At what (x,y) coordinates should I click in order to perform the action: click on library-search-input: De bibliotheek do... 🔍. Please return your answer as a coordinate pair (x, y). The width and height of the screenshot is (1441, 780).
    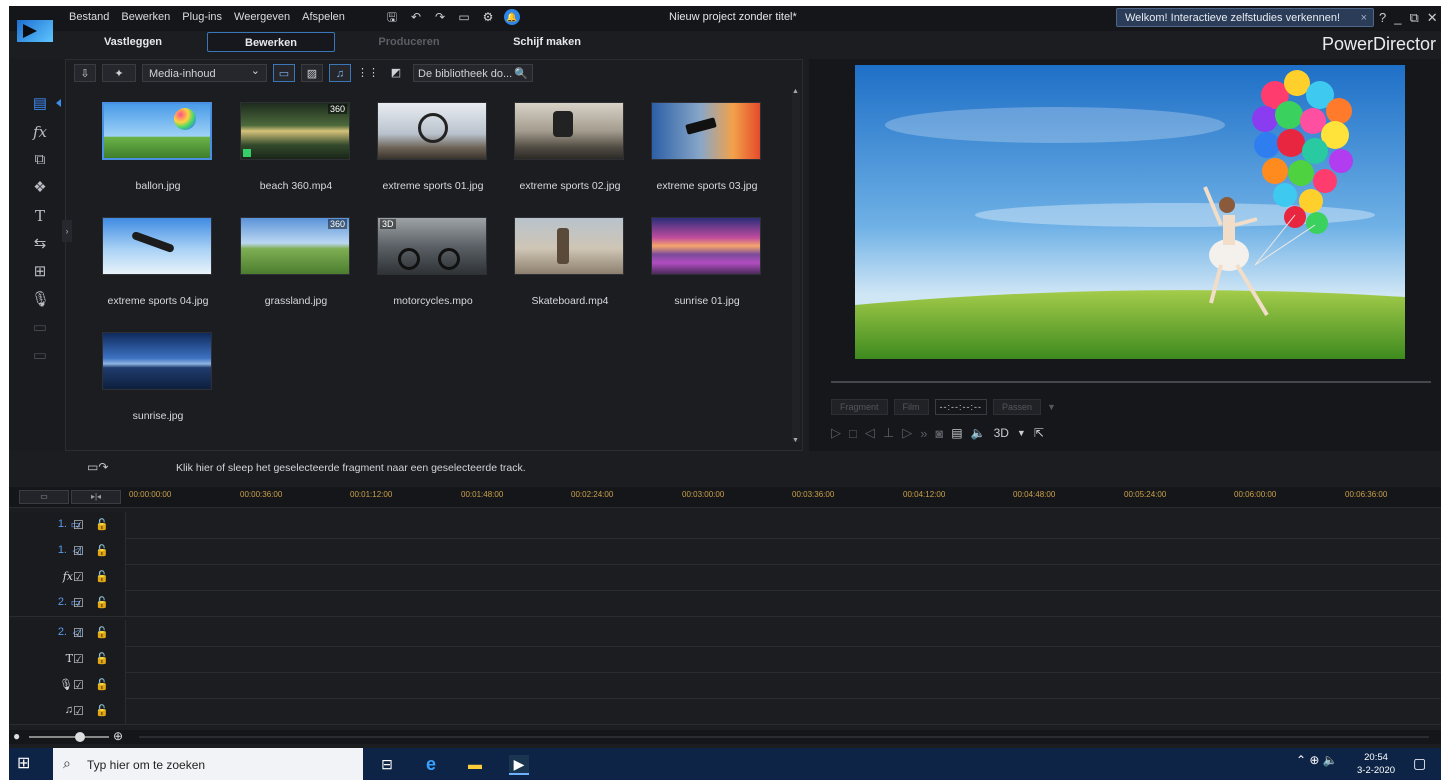
    Looking at the image, I should click on (473, 73).